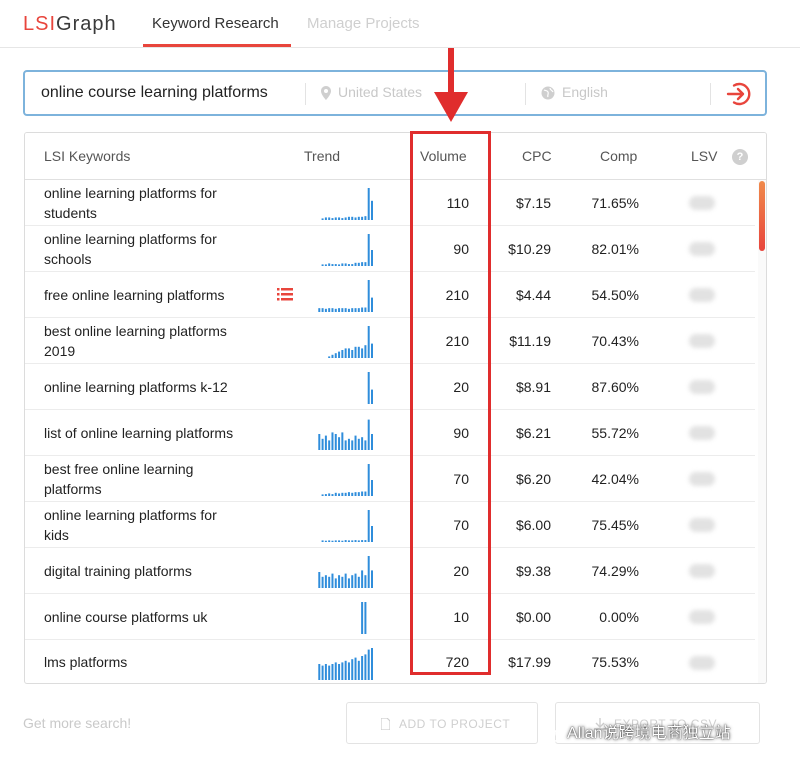  I want to click on keyword-text: list of online learning platforms, so click(144, 433).